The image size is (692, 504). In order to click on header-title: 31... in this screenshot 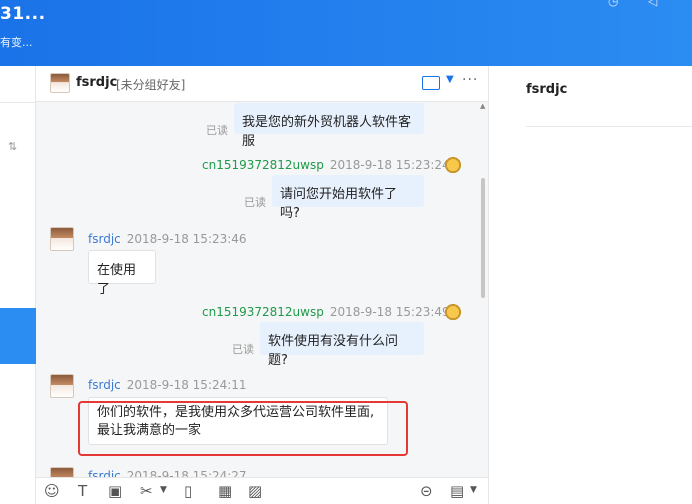, I will do `click(23, 14)`.